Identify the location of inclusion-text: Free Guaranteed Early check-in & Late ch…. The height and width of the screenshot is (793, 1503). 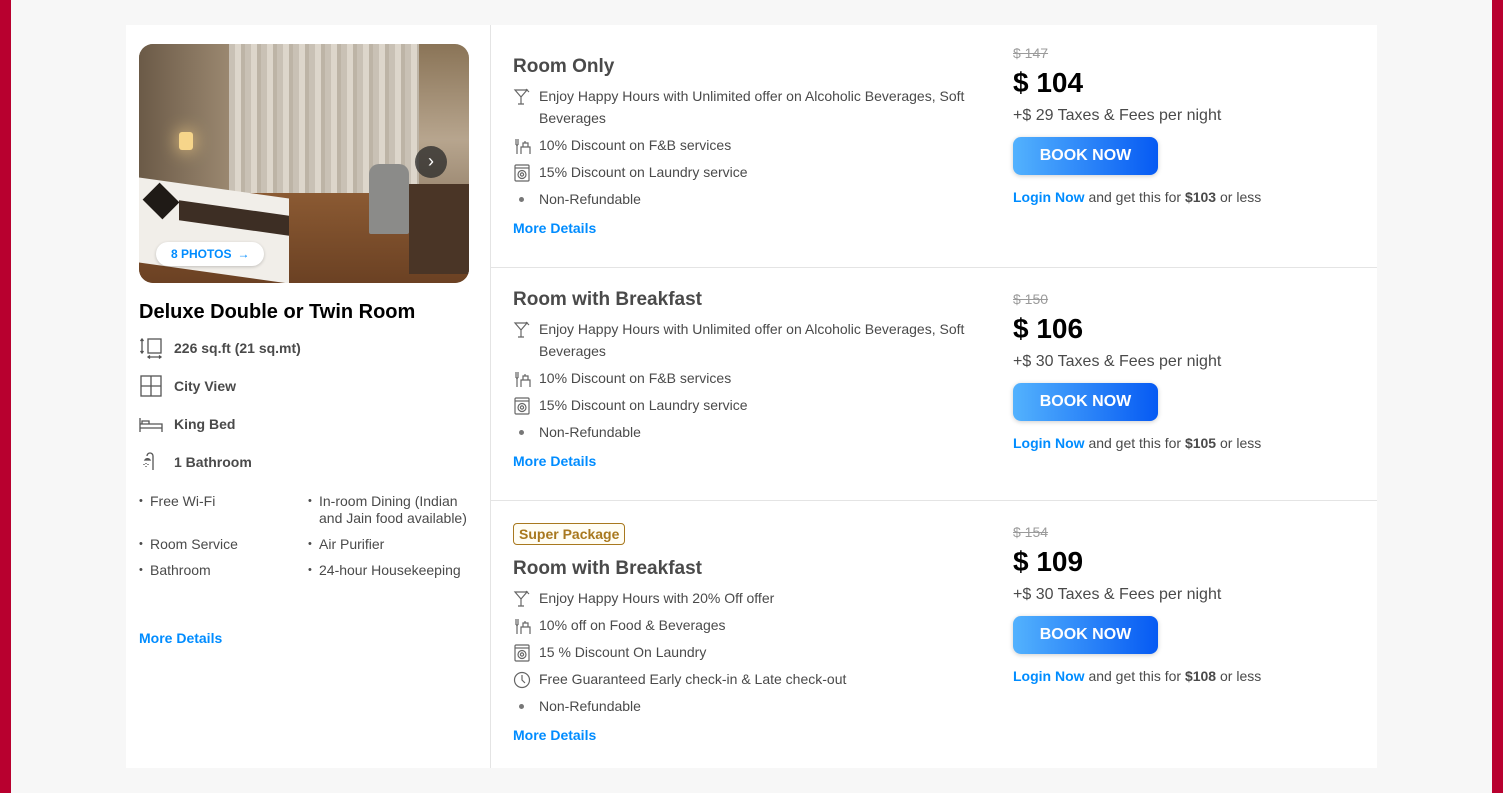
(693, 679).